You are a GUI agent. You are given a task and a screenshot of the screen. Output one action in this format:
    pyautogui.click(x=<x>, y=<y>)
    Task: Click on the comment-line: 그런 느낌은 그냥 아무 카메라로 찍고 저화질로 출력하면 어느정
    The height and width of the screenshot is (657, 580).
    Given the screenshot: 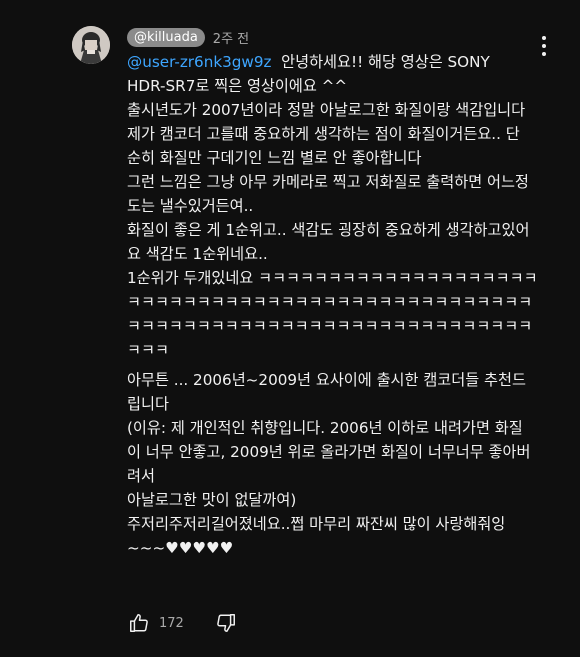 What is the action you would take?
    pyautogui.click(x=328, y=182)
    